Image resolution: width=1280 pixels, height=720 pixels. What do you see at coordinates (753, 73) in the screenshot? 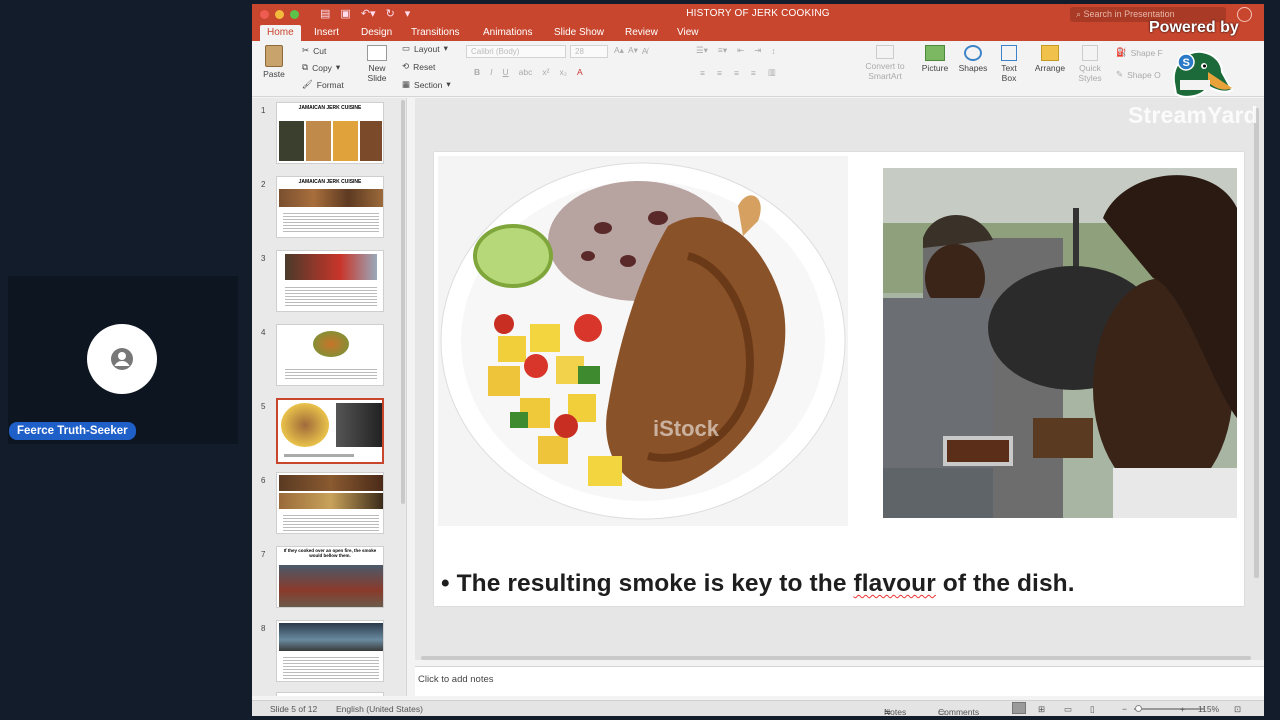
I see `justify-icon: ≡` at bounding box center [753, 73].